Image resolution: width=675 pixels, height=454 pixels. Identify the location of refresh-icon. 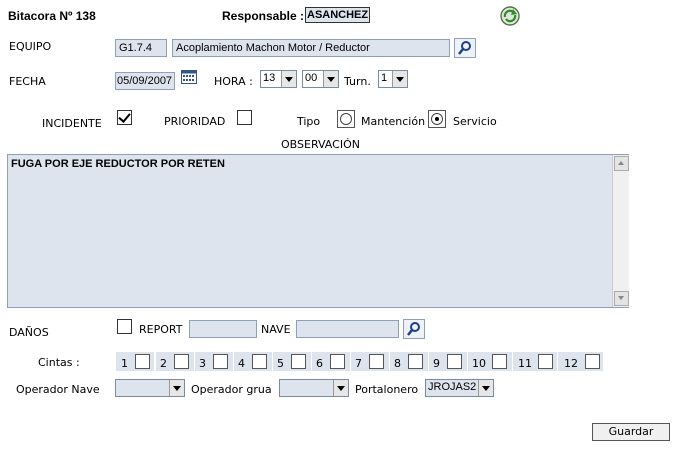
(510, 16).